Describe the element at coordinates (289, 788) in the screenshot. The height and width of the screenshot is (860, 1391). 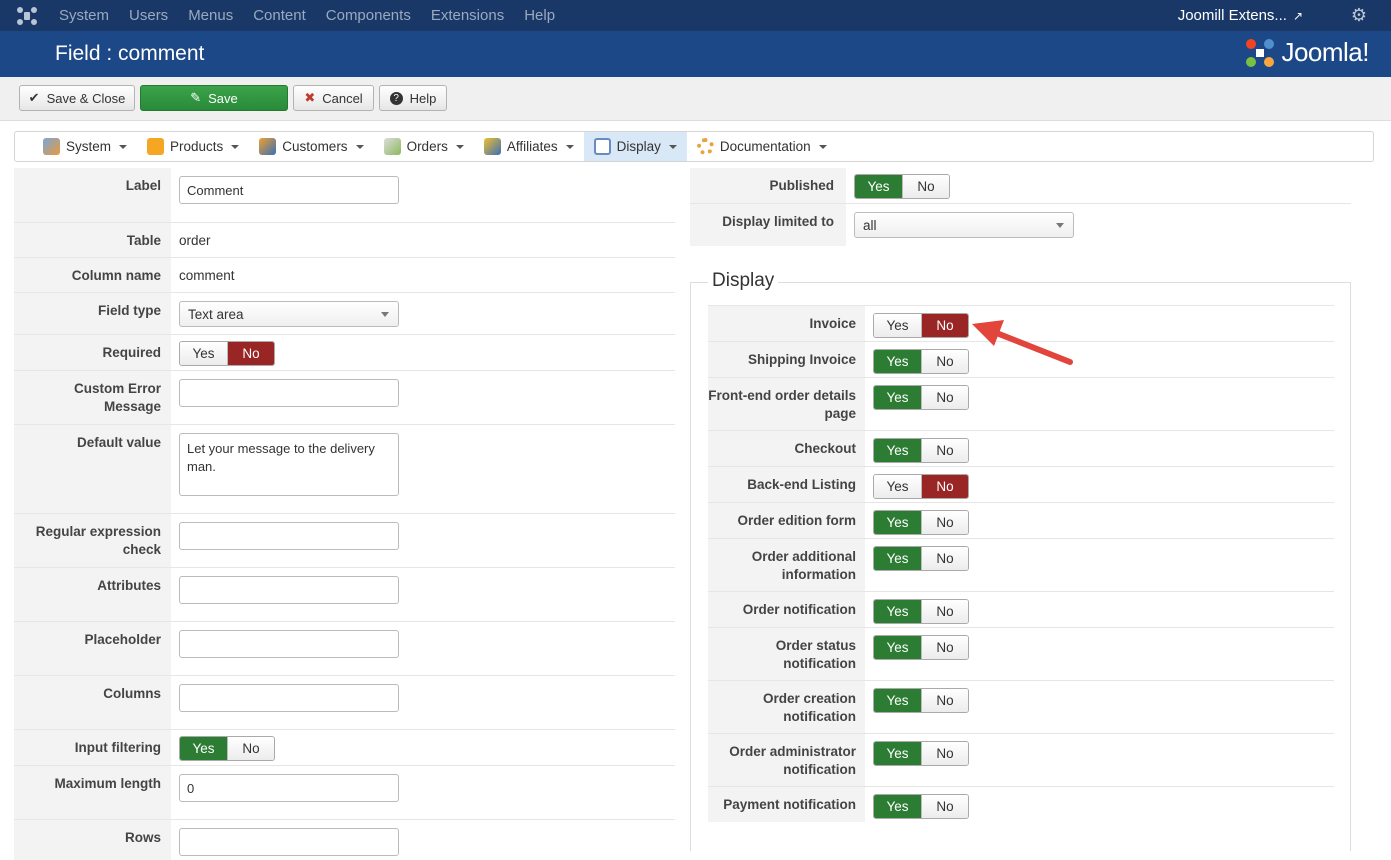
I see `maximum-length-input: 0` at that location.